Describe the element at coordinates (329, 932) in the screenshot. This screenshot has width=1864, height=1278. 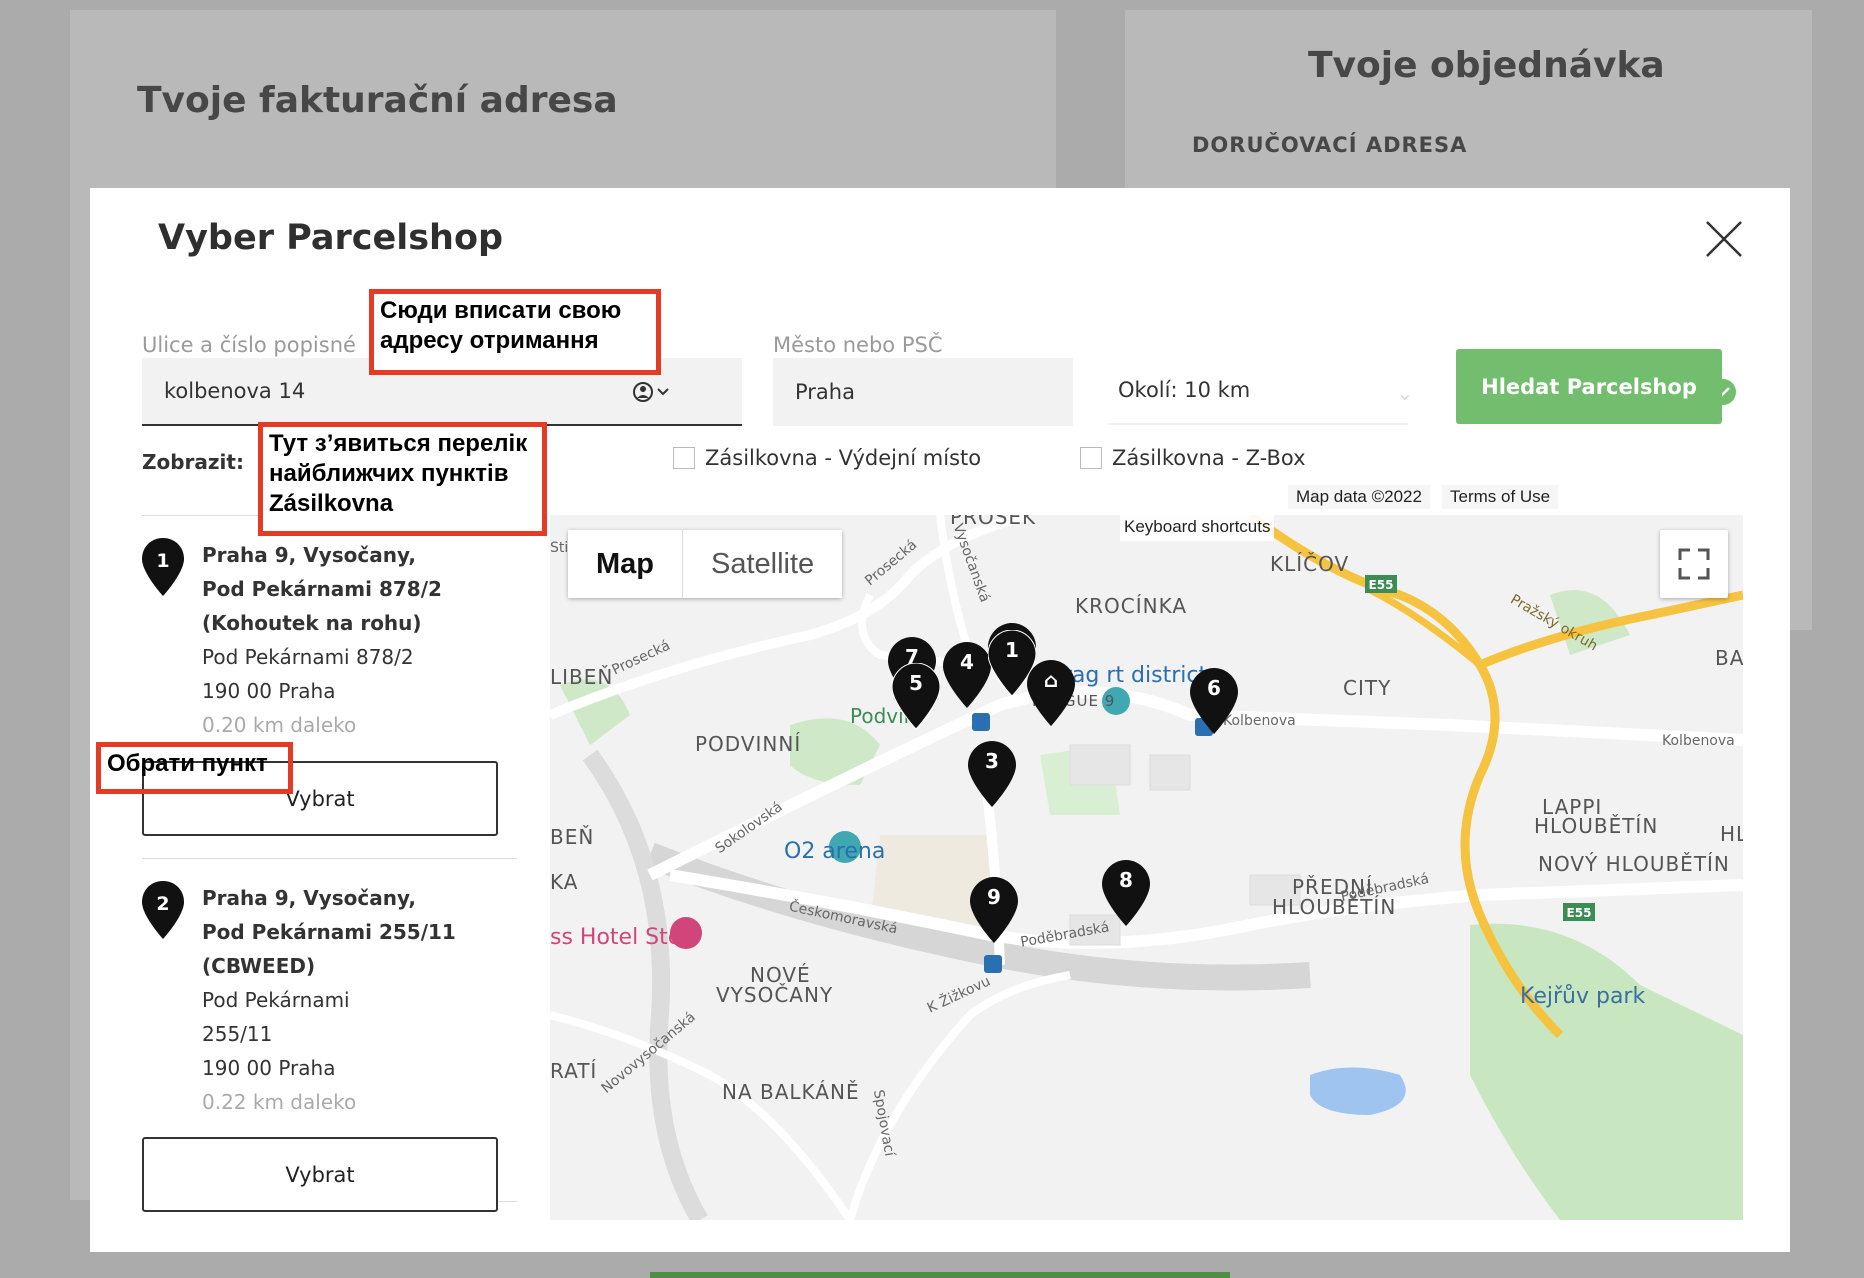
I see `shop-title-line: Pod Pekárnami 255/11` at that location.